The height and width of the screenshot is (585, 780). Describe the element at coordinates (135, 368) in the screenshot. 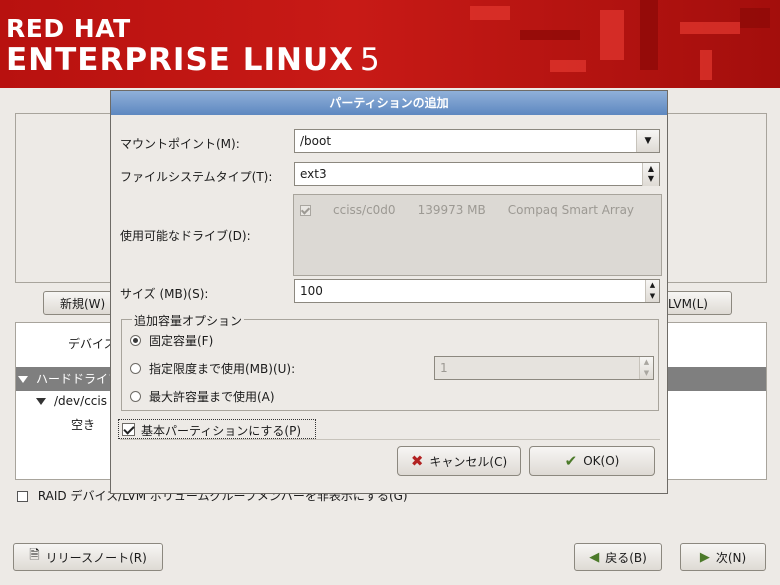

I see `fill-limit-radio` at that location.